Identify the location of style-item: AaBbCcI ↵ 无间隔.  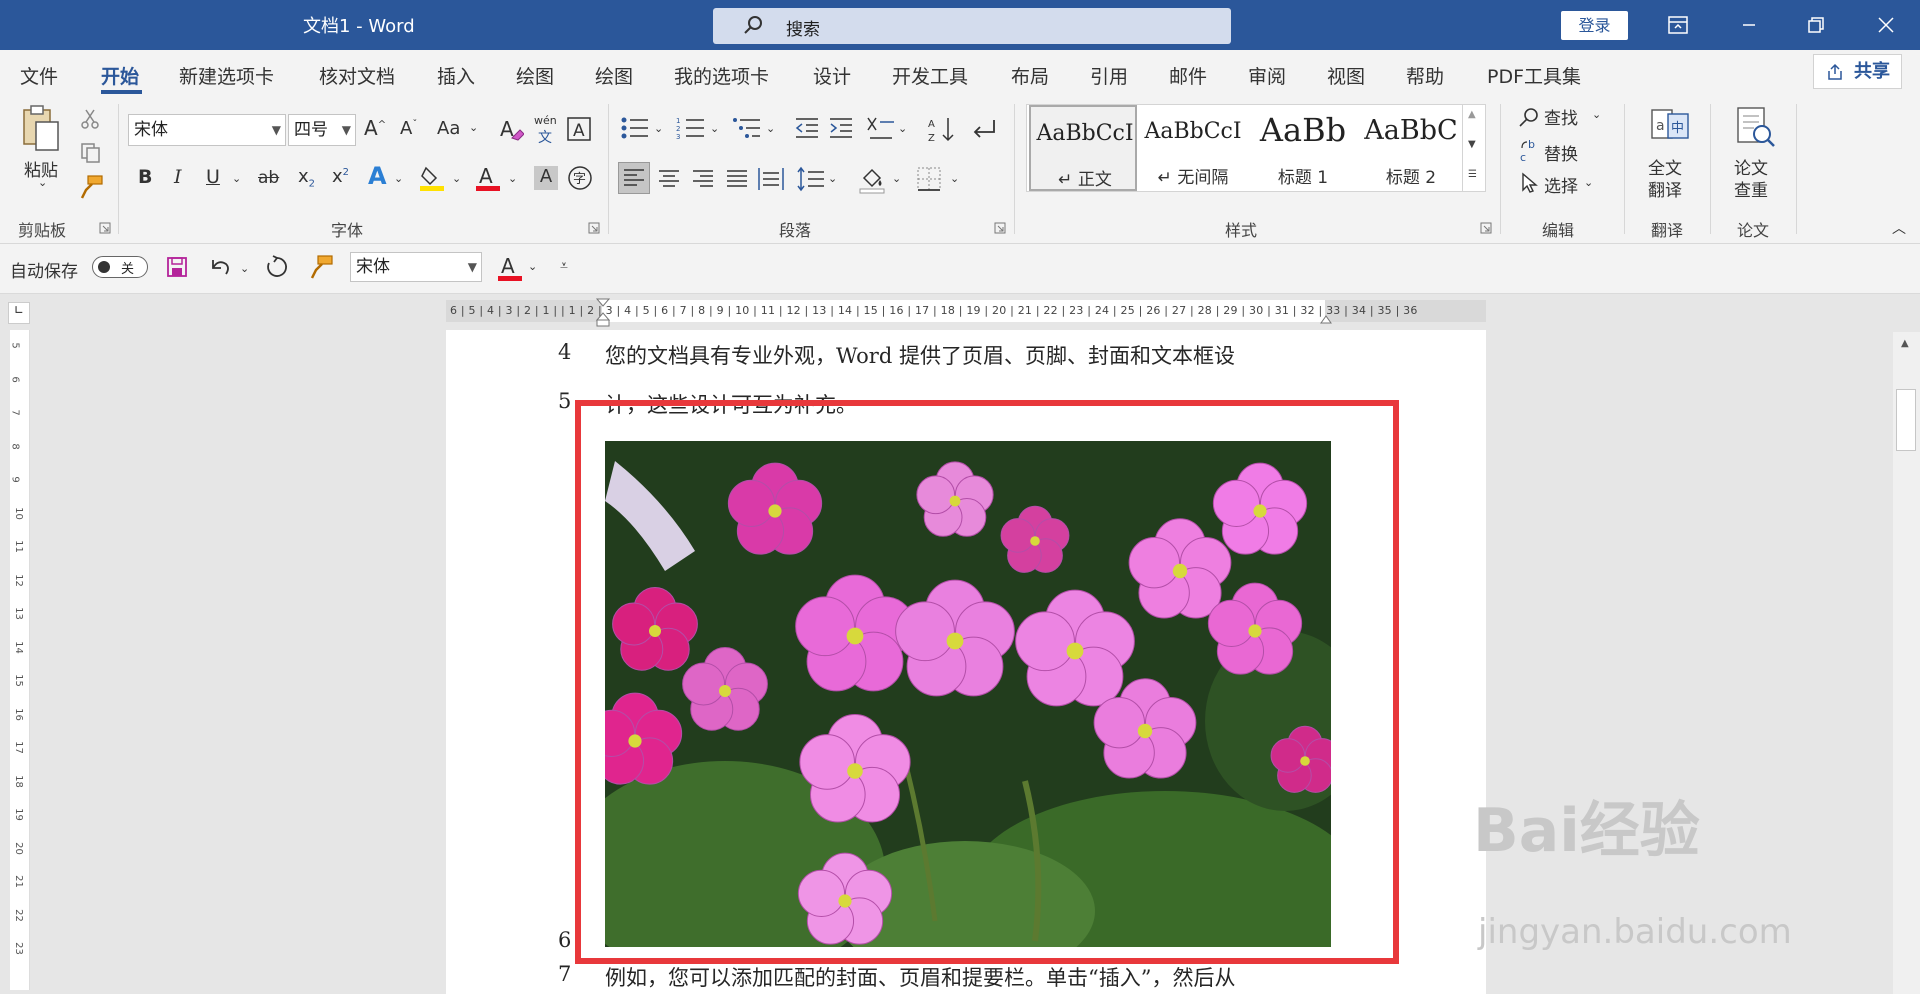
(1193, 148).